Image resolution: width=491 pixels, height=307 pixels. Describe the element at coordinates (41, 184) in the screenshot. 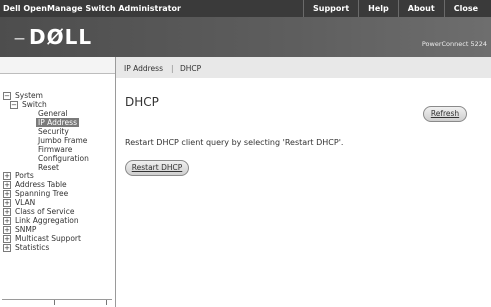

I see `tree-item-label: Address Table` at that location.